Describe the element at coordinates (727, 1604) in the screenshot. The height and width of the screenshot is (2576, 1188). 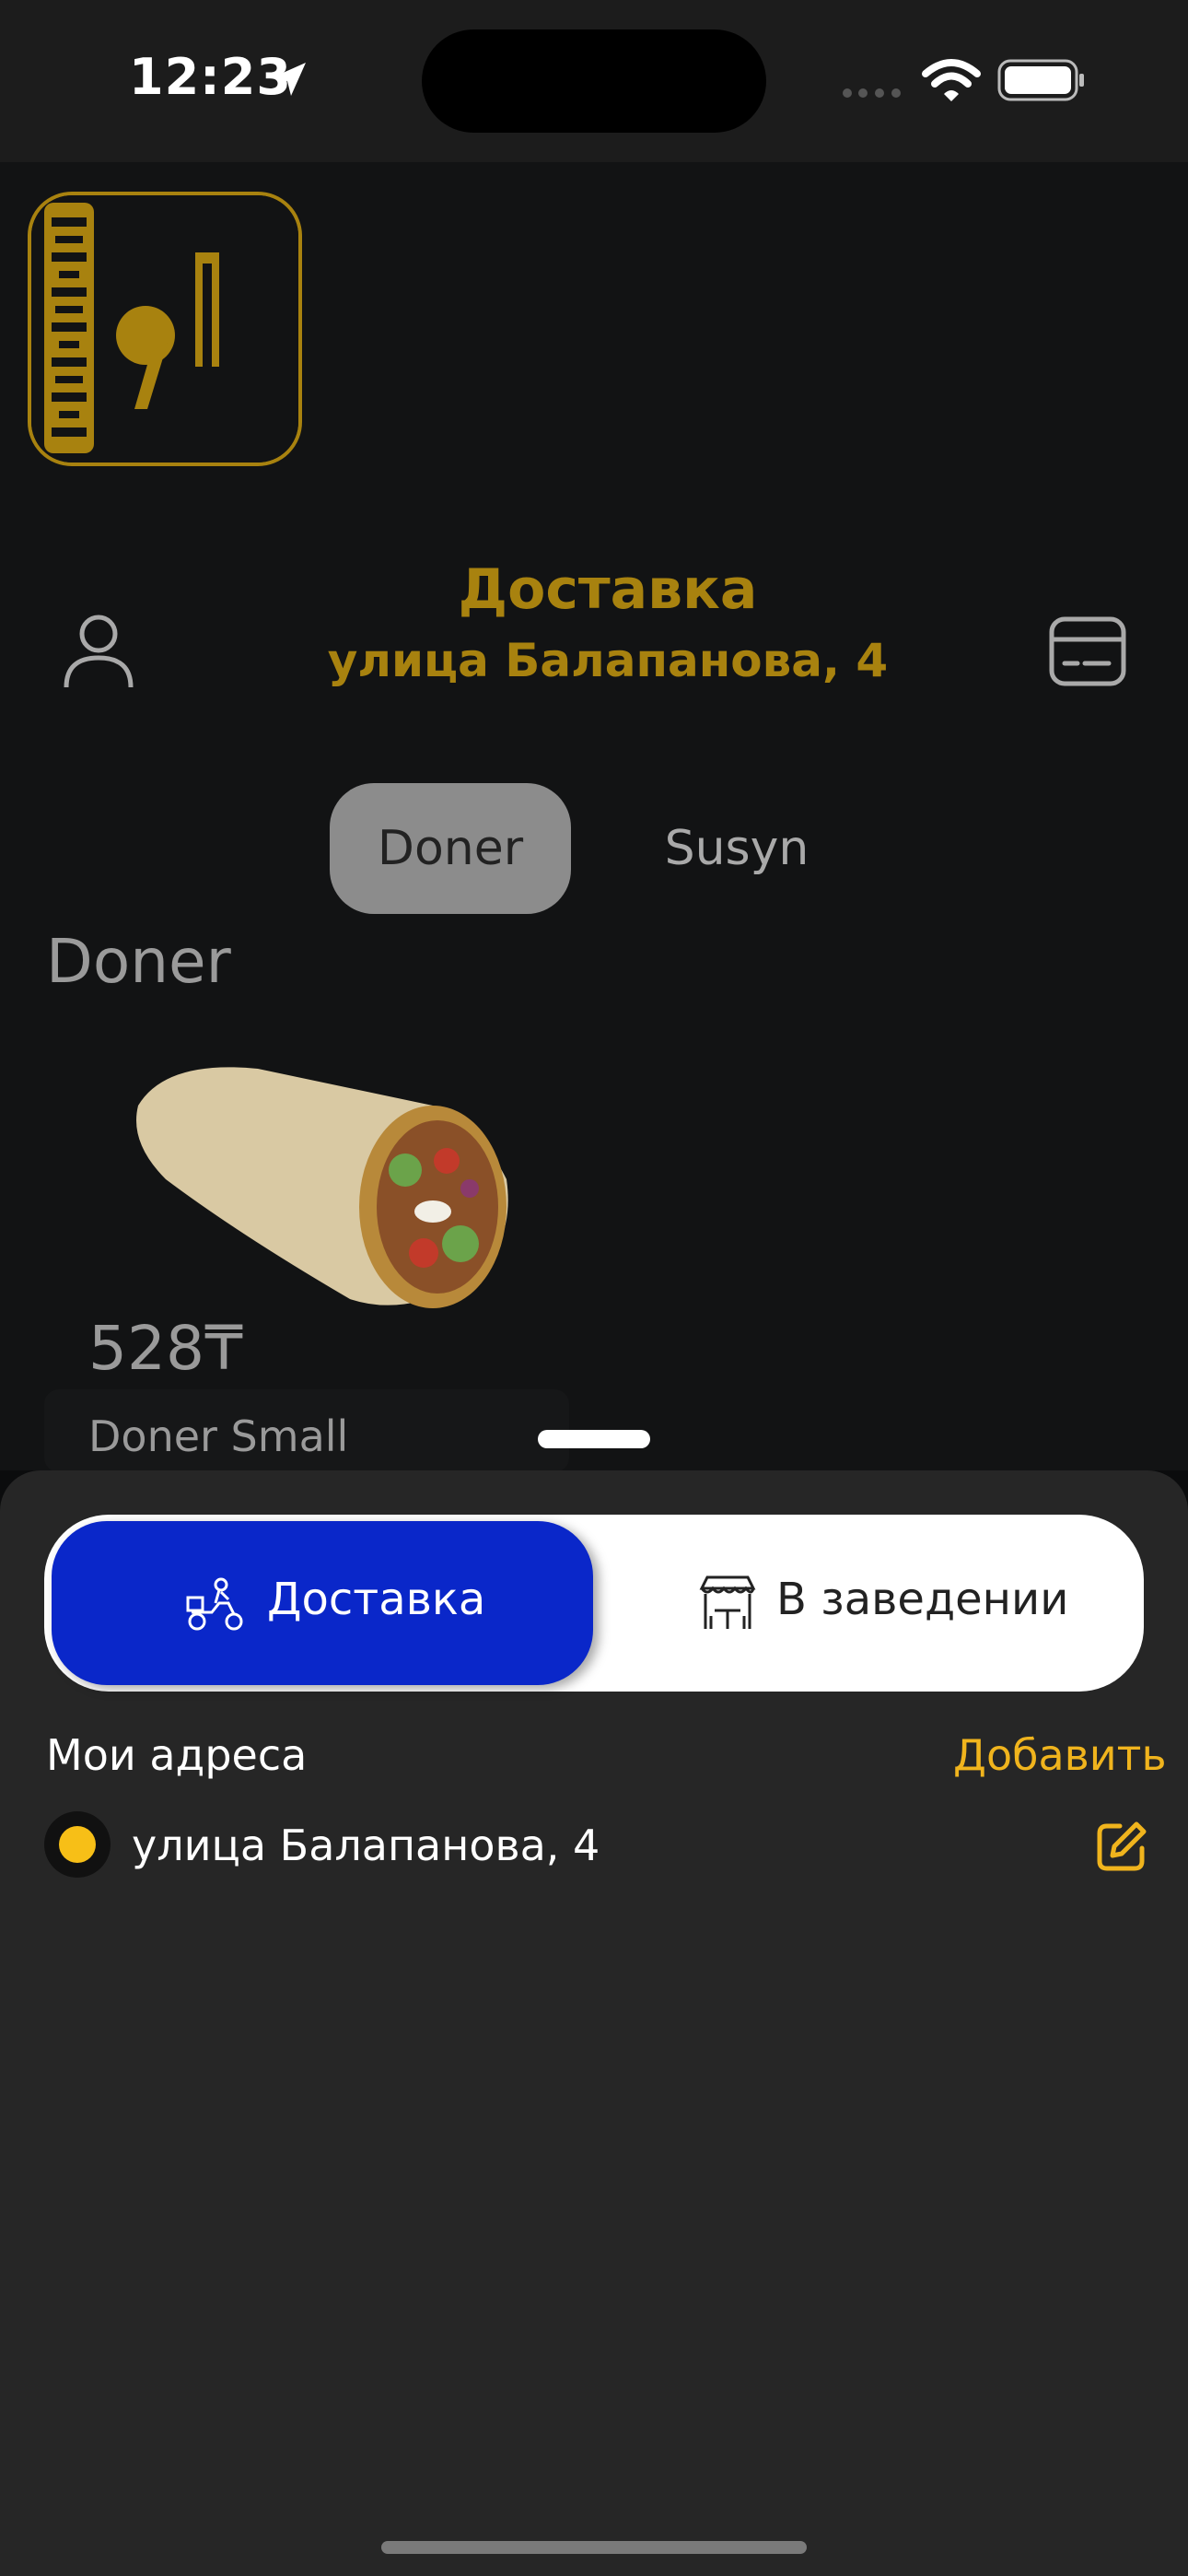
I see `cafe-icon` at that location.